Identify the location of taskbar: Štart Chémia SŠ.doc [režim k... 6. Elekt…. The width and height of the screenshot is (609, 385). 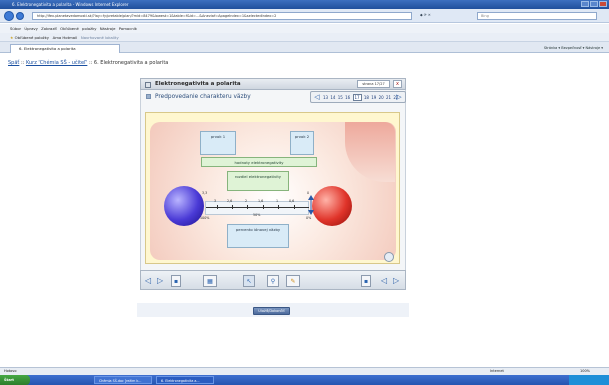
(304, 380).